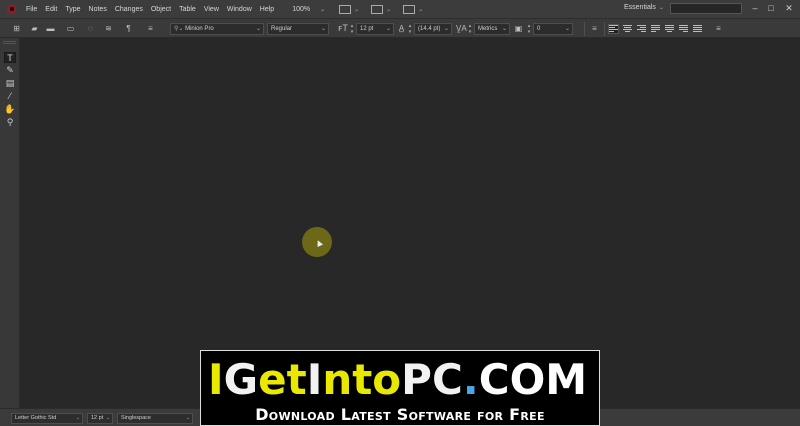 The image size is (800, 426). I want to click on hand-icon: ✋, so click(10, 109).